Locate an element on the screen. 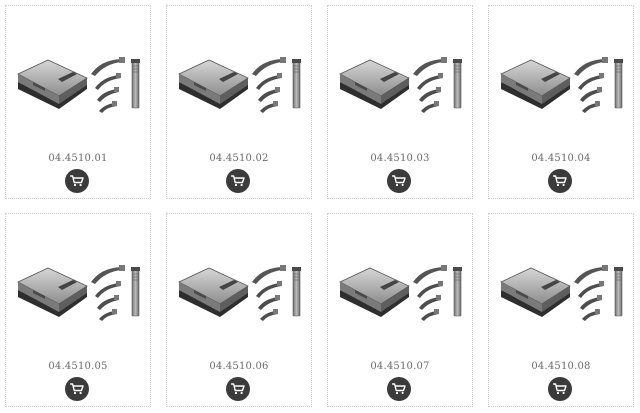  product-card: 04.4510.06 is located at coordinates (239, 310).